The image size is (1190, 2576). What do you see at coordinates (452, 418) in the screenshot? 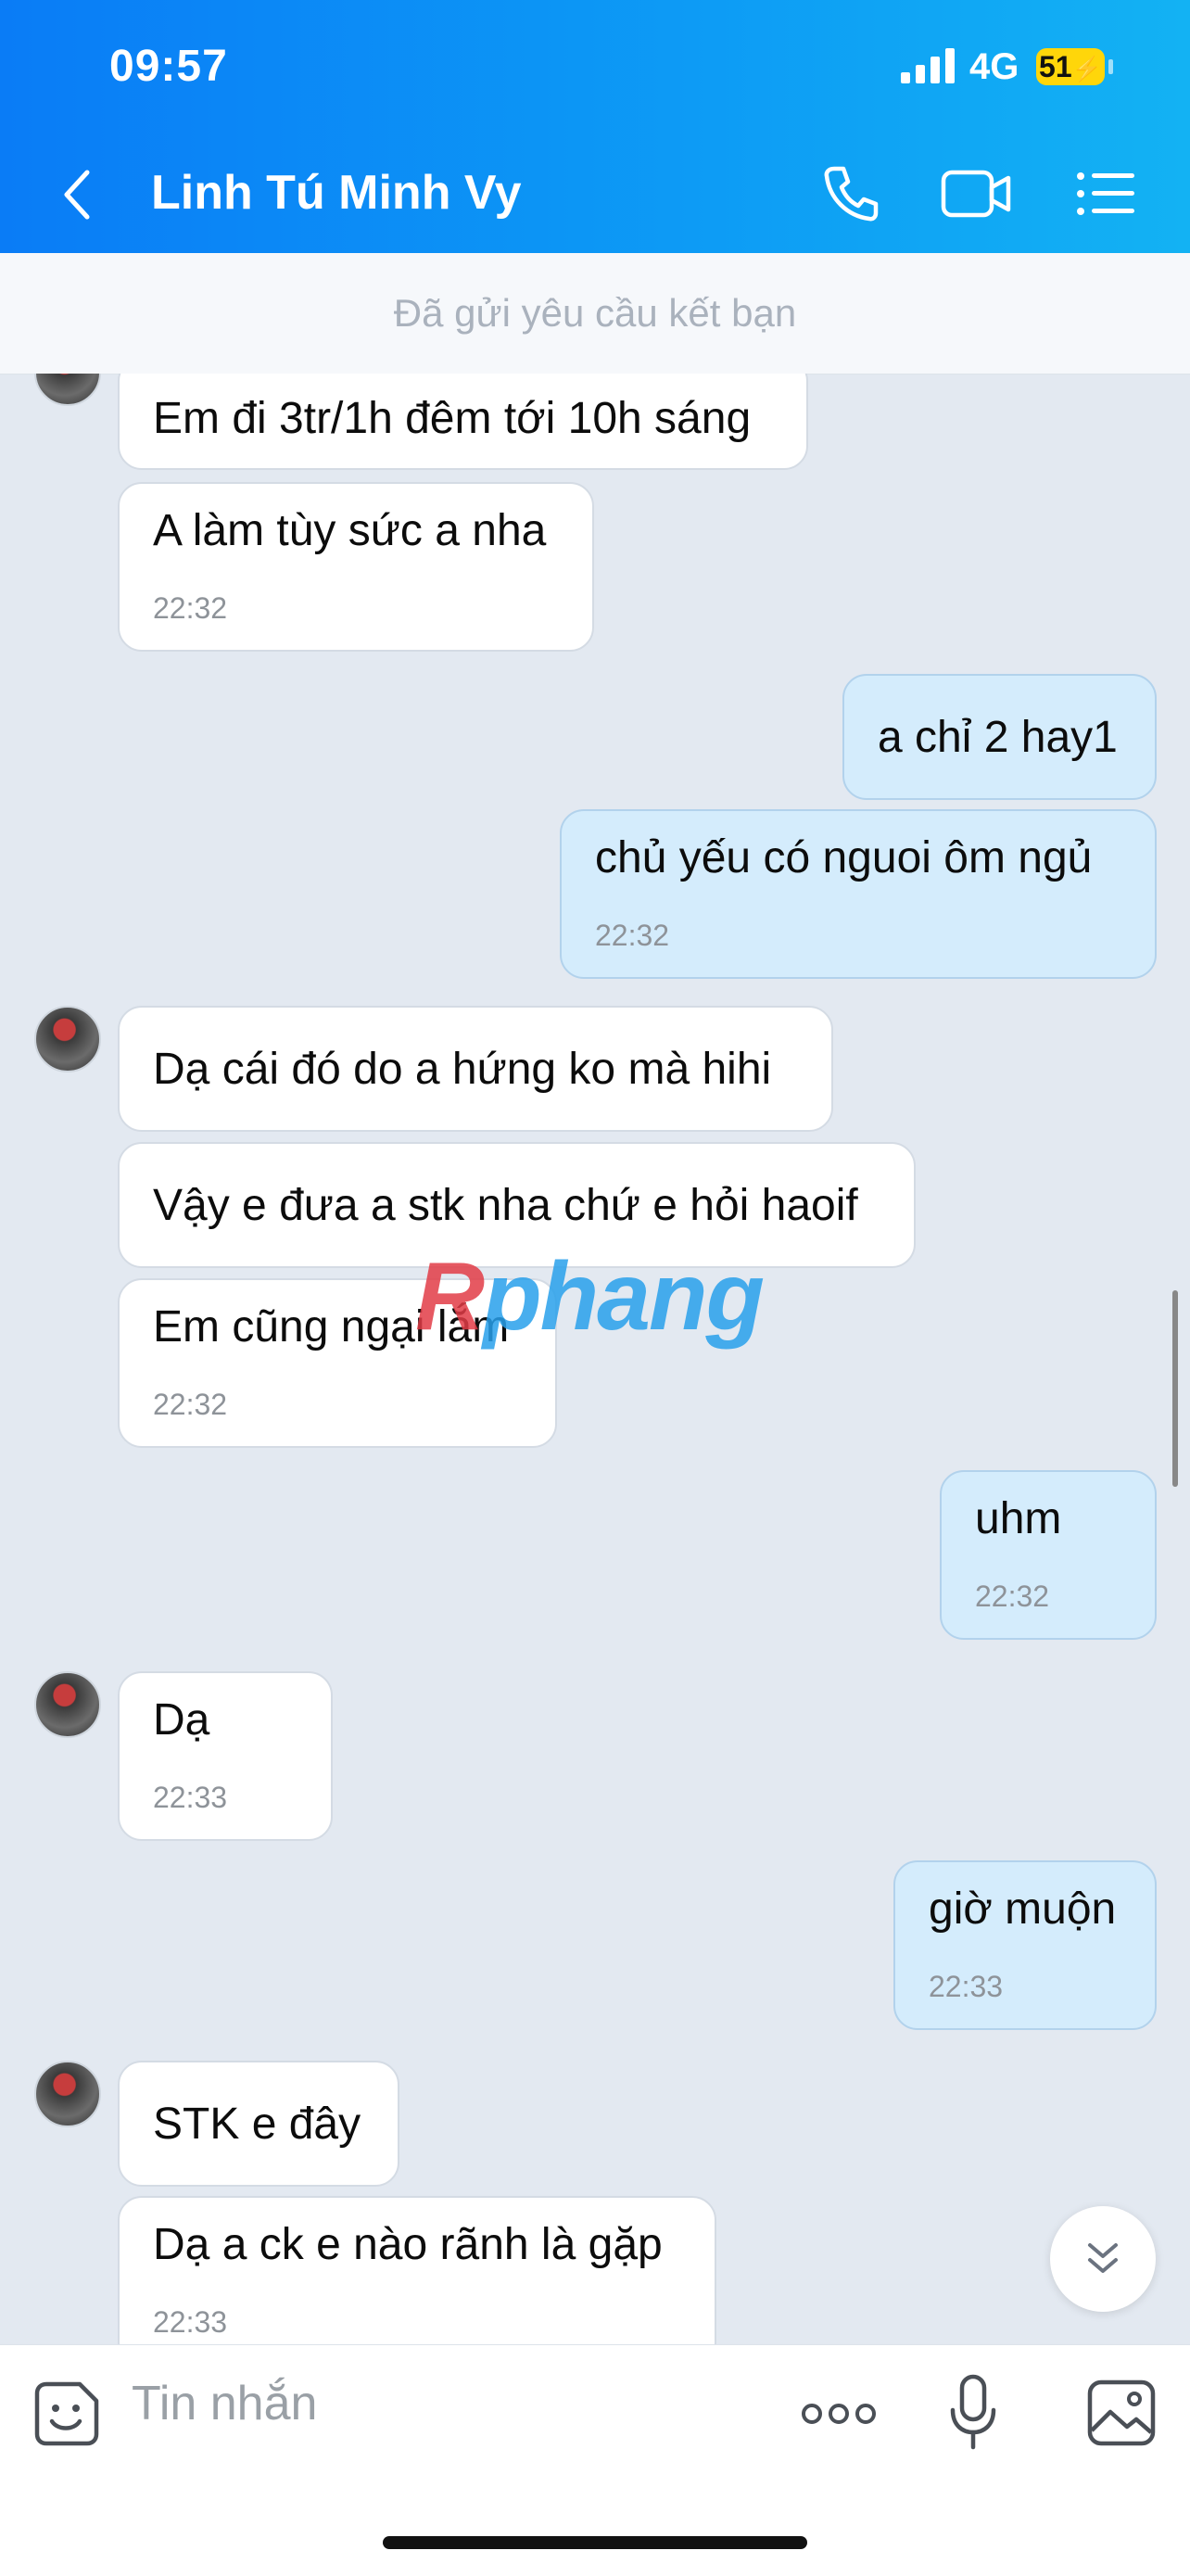
I see `message-text: Em đi 3tr/1h đêm tới 10h sáng` at bounding box center [452, 418].